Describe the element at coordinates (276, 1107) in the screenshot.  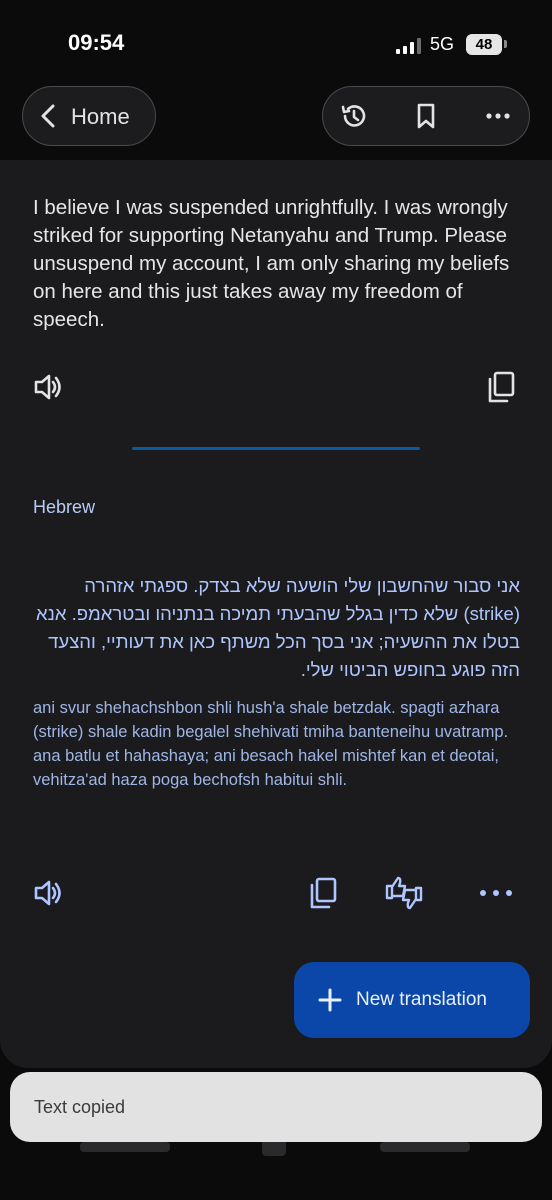
I see `toast-notification: Text copied` at that location.